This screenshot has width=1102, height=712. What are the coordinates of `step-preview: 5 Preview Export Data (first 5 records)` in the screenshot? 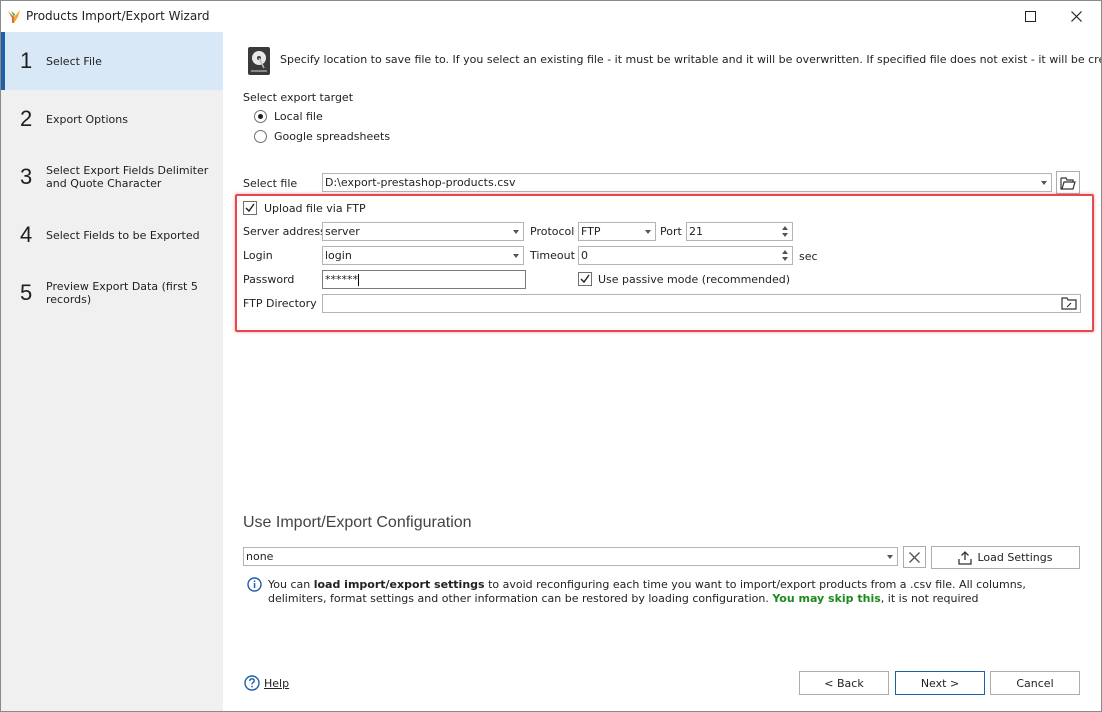 It's located at (112, 293).